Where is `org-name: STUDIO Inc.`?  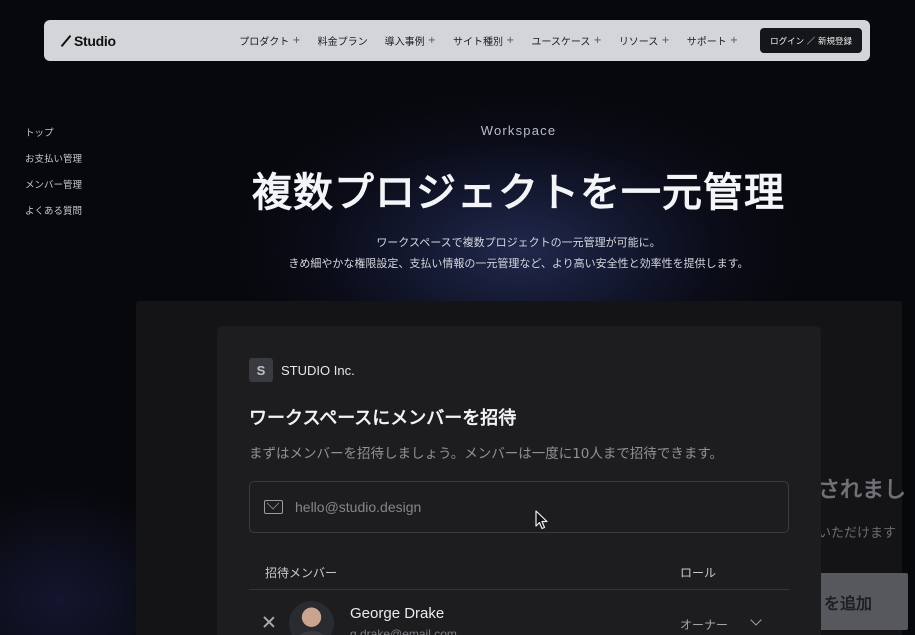
org-name: STUDIO Inc. is located at coordinates (318, 370).